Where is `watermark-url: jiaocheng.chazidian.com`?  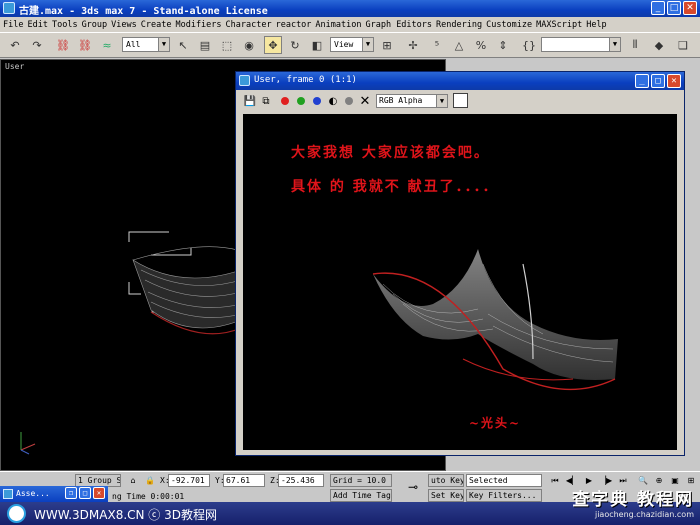 watermark-url: jiaocheng.chazidian.com is located at coordinates (644, 514).